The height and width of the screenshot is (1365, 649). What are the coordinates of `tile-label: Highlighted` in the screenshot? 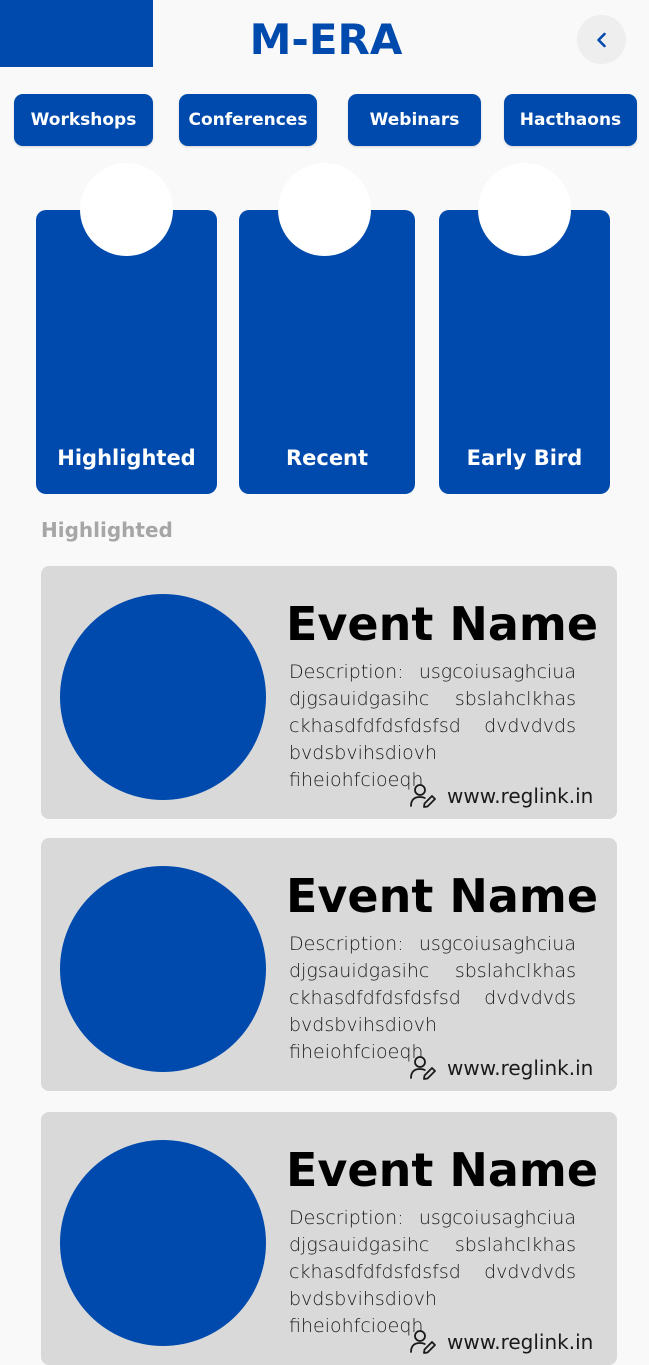 It's located at (126, 458).